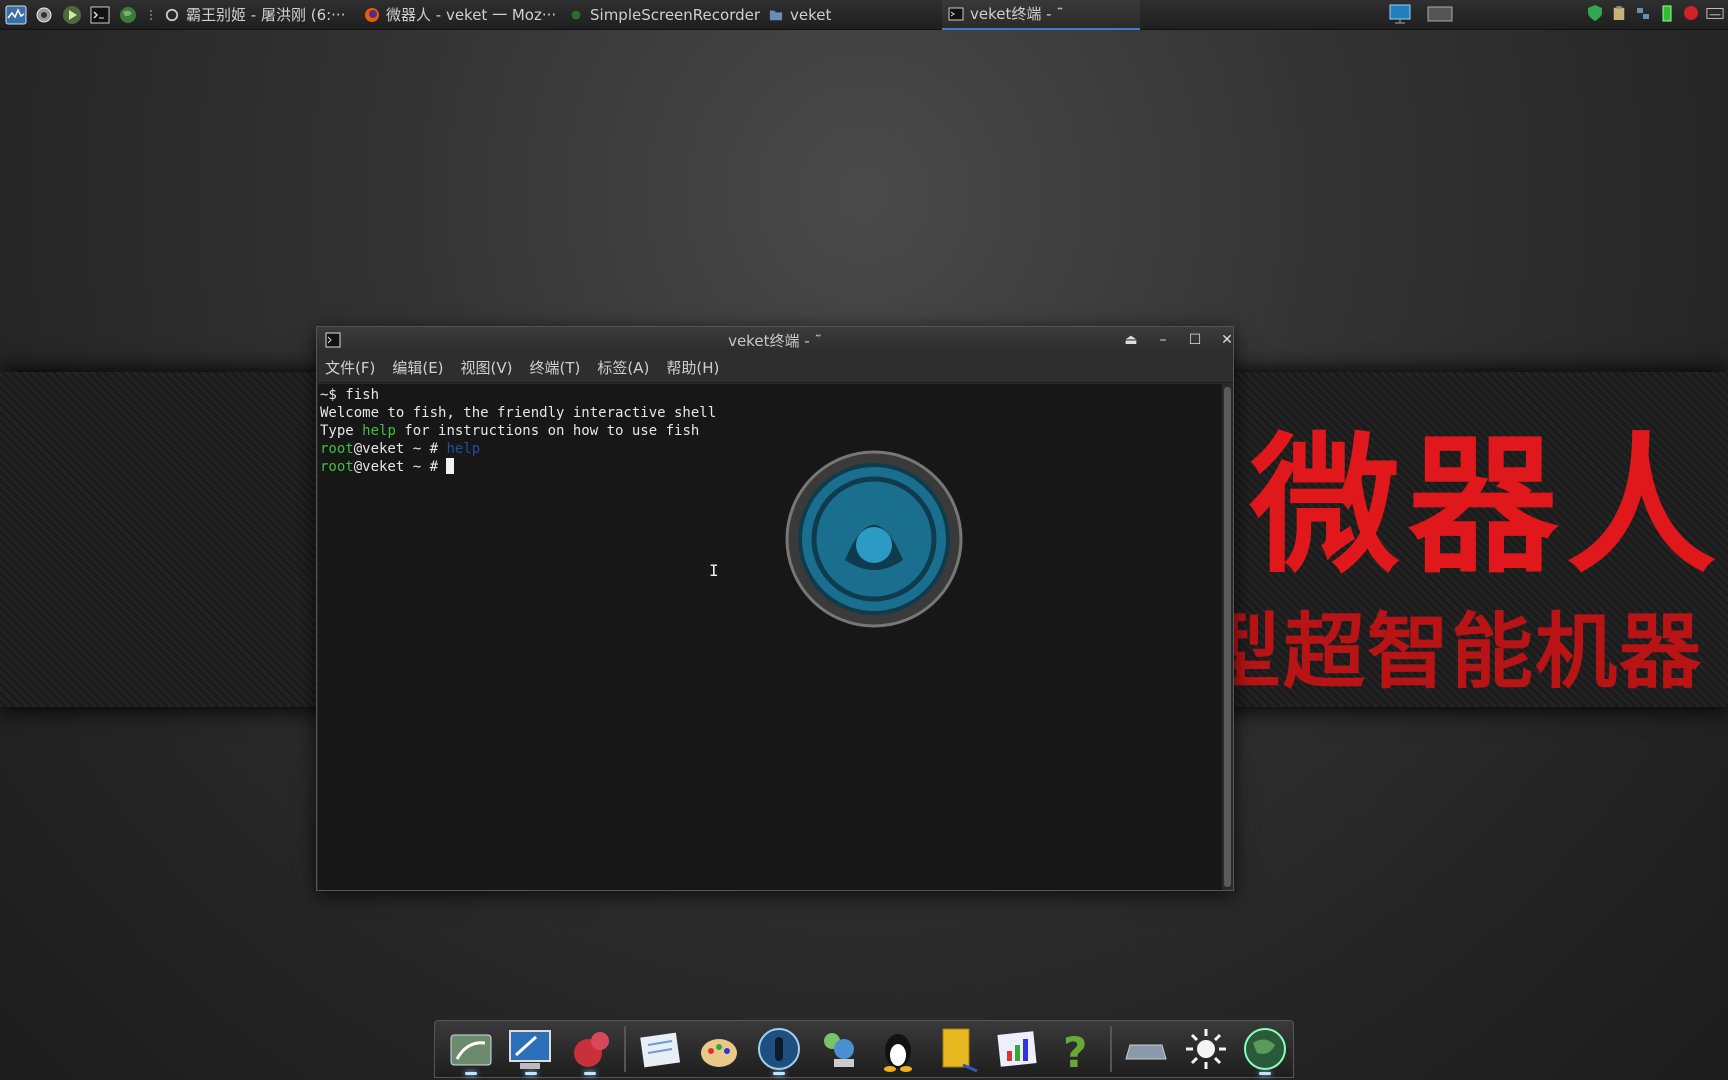 The height and width of the screenshot is (1080, 1728). I want to click on play-launcher, so click(72, 15).